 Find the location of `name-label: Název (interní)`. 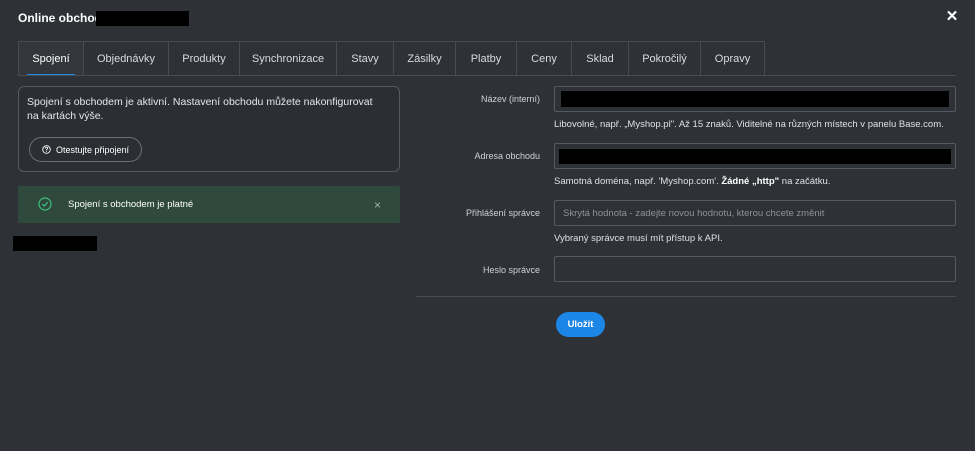

name-label: Název (interní) is located at coordinates (510, 99).